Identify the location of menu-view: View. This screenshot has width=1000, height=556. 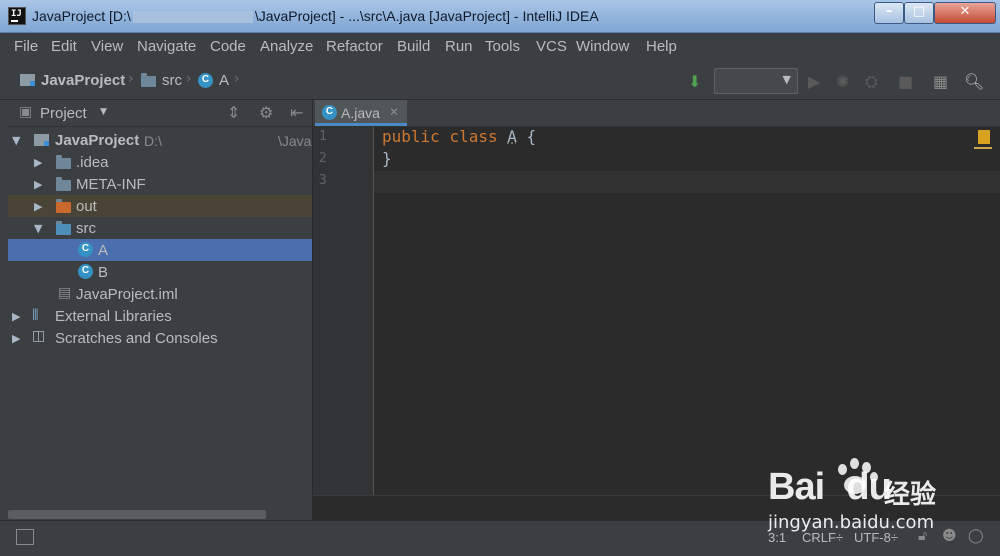
(107, 46).